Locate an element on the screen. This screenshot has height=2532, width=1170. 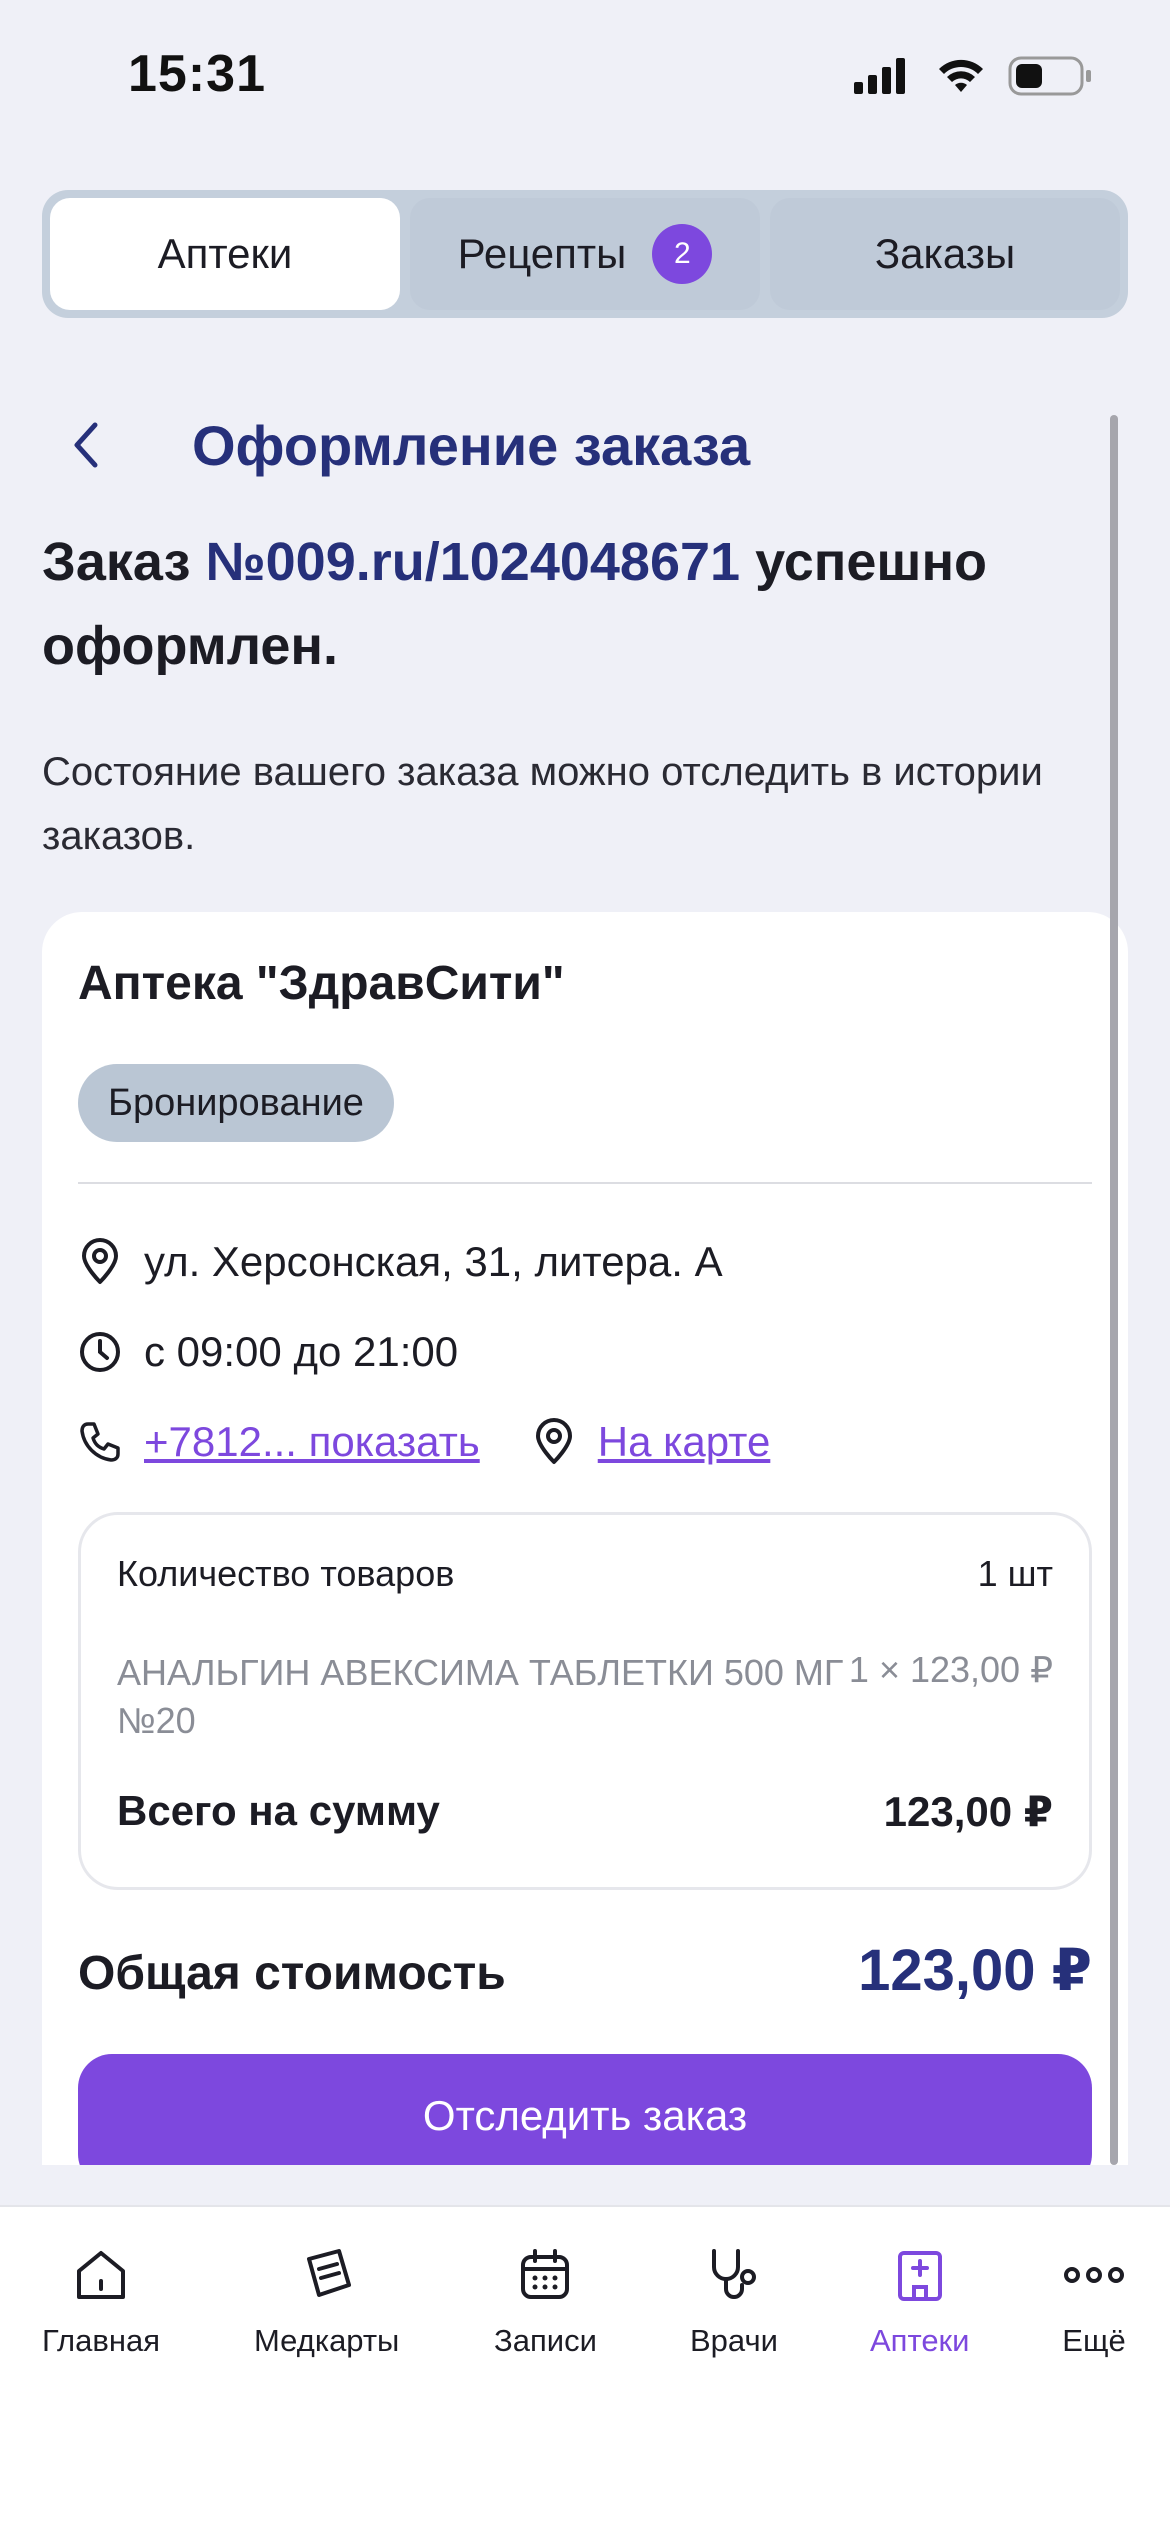
tab-label: Аптеки is located at coordinates (225, 253).